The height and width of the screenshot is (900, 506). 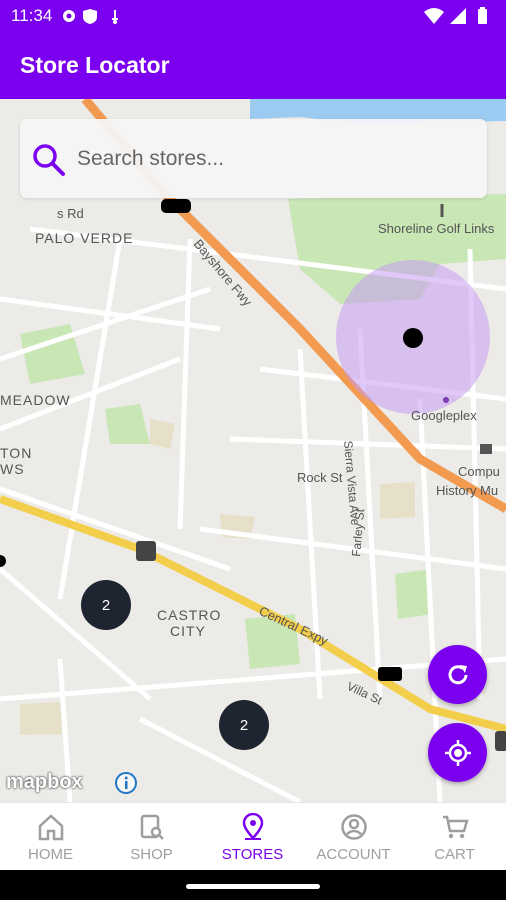 What do you see at coordinates (115, 17) in the screenshot?
I see `usb-icon` at bounding box center [115, 17].